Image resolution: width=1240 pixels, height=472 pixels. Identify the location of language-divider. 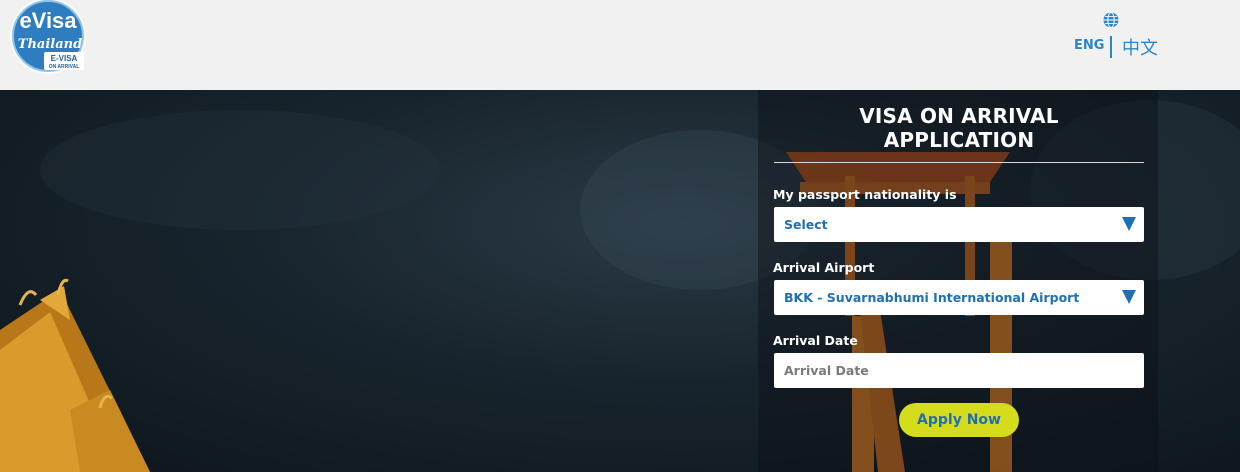
(1111, 47).